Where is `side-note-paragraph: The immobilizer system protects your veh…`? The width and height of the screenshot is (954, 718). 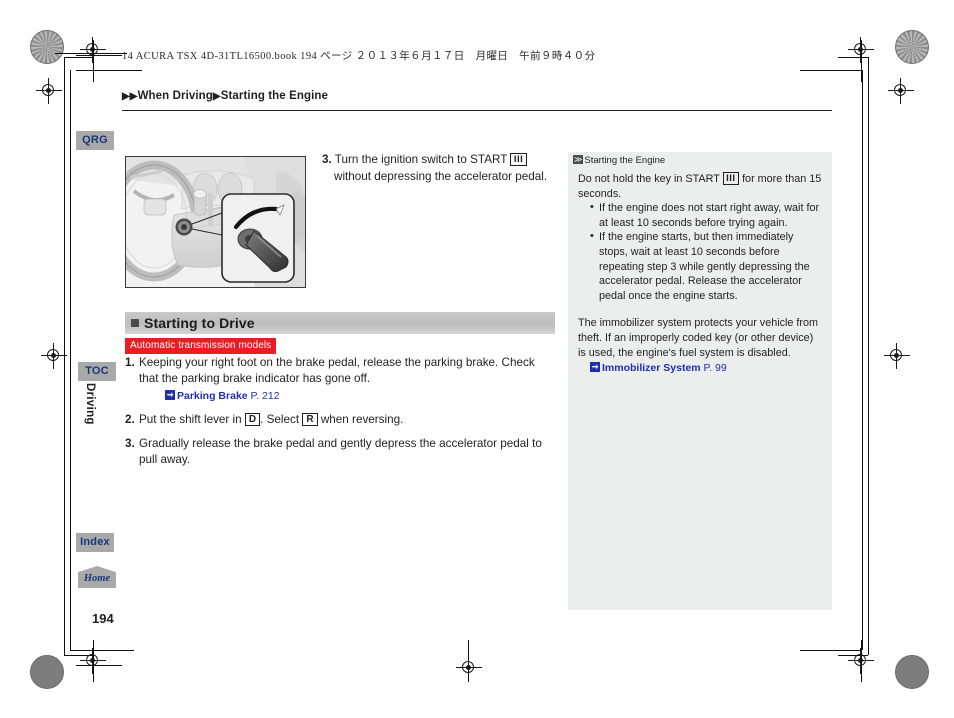 side-note-paragraph: The immobilizer system protects your veh… is located at coordinates (698, 338).